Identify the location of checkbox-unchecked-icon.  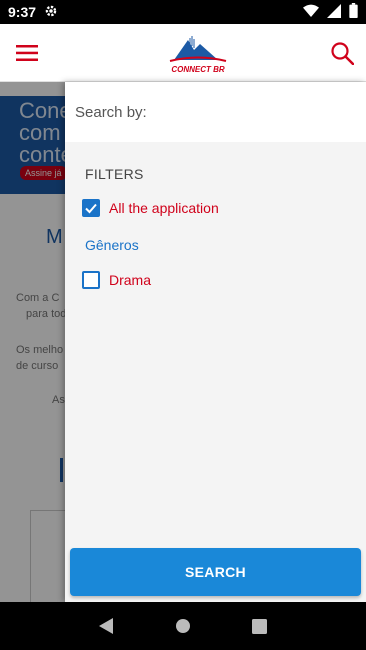
(91, 280).